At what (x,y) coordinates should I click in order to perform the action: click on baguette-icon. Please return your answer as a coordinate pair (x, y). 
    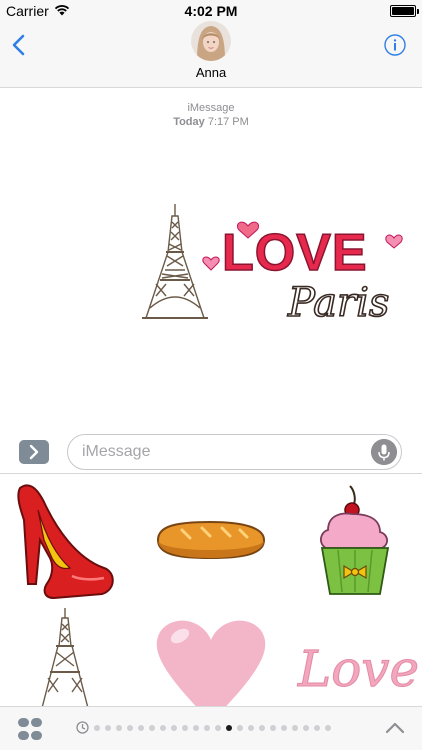
    Looking at the image, I should click on (210, 540).